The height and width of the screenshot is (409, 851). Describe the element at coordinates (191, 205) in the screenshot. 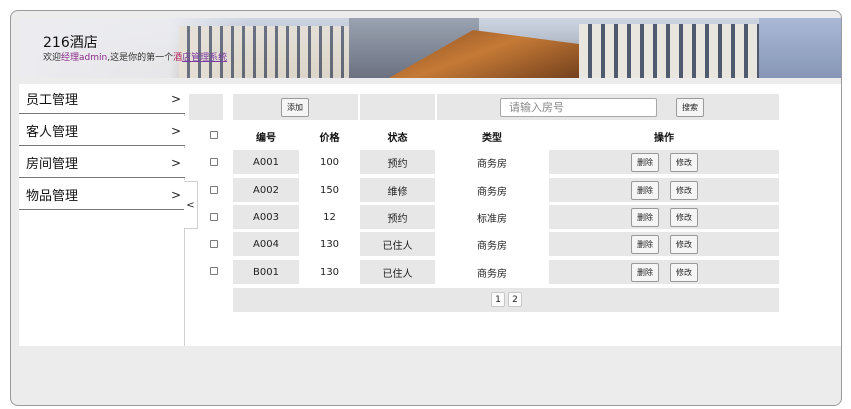

I see `sidebar-collapse-toggle: <` at that location.